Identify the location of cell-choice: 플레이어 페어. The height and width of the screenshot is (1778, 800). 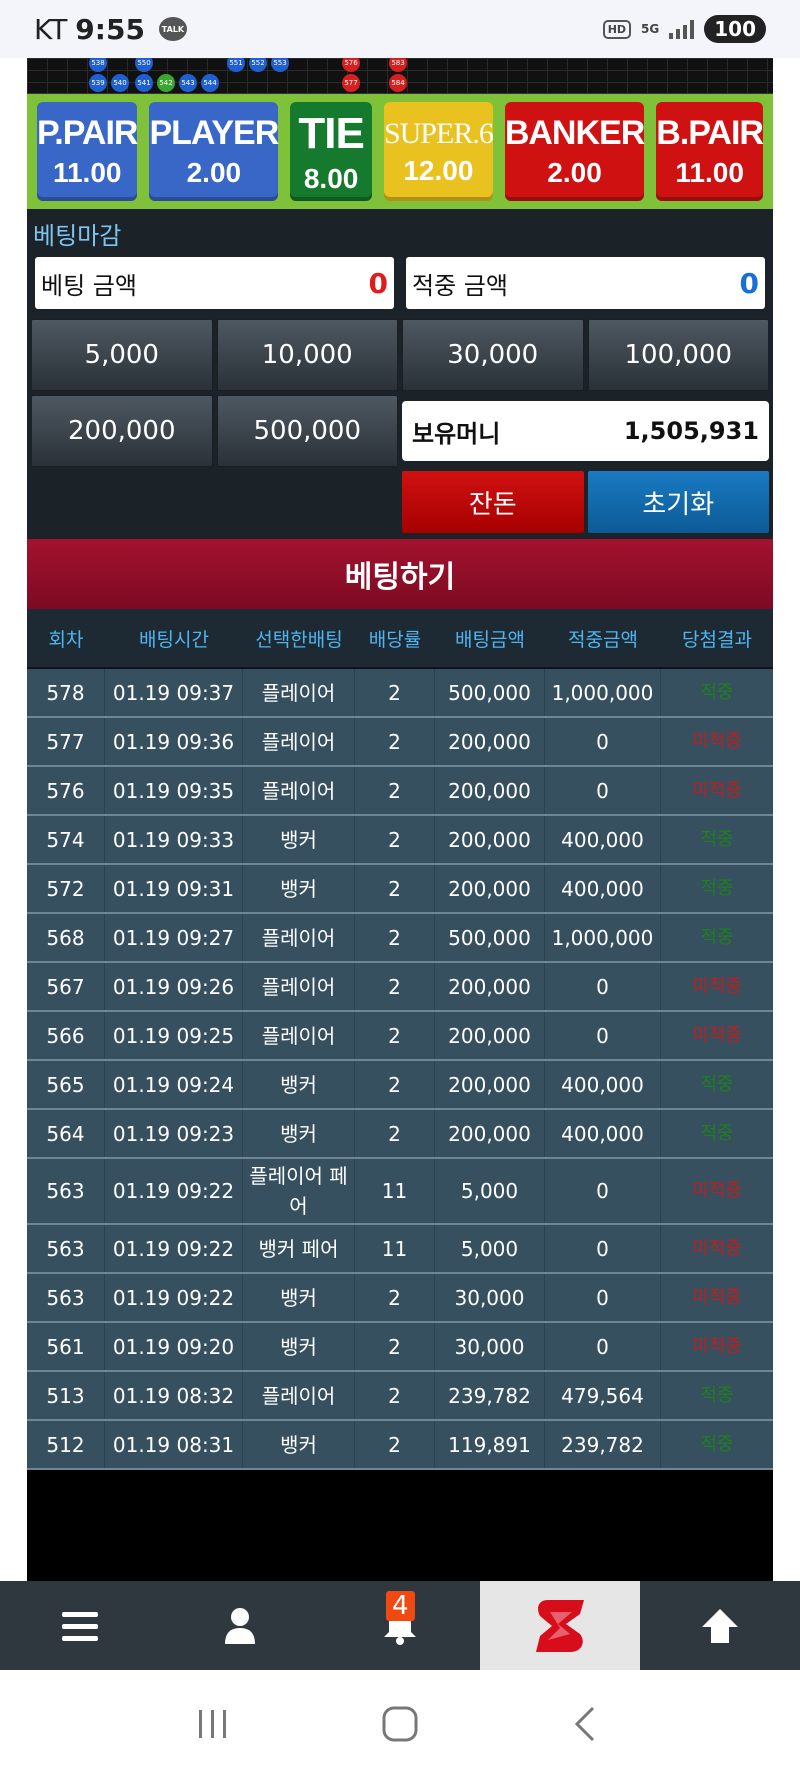
(299, 1191).